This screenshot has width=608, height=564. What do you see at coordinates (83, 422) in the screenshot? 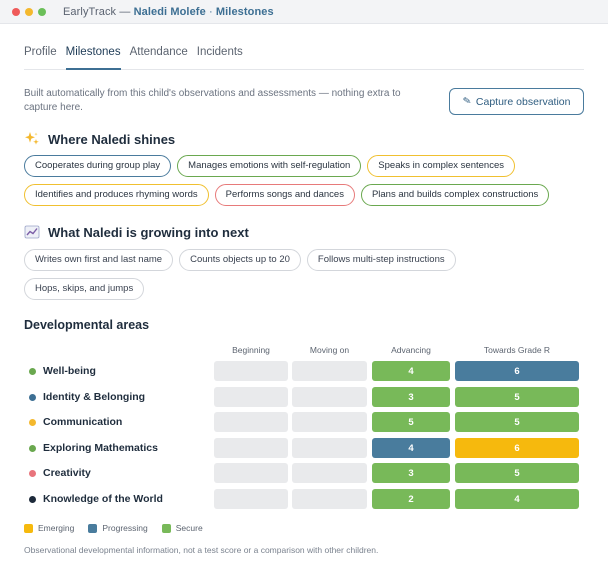
I see `area-name: Communication` at bounding box center [83, 422].